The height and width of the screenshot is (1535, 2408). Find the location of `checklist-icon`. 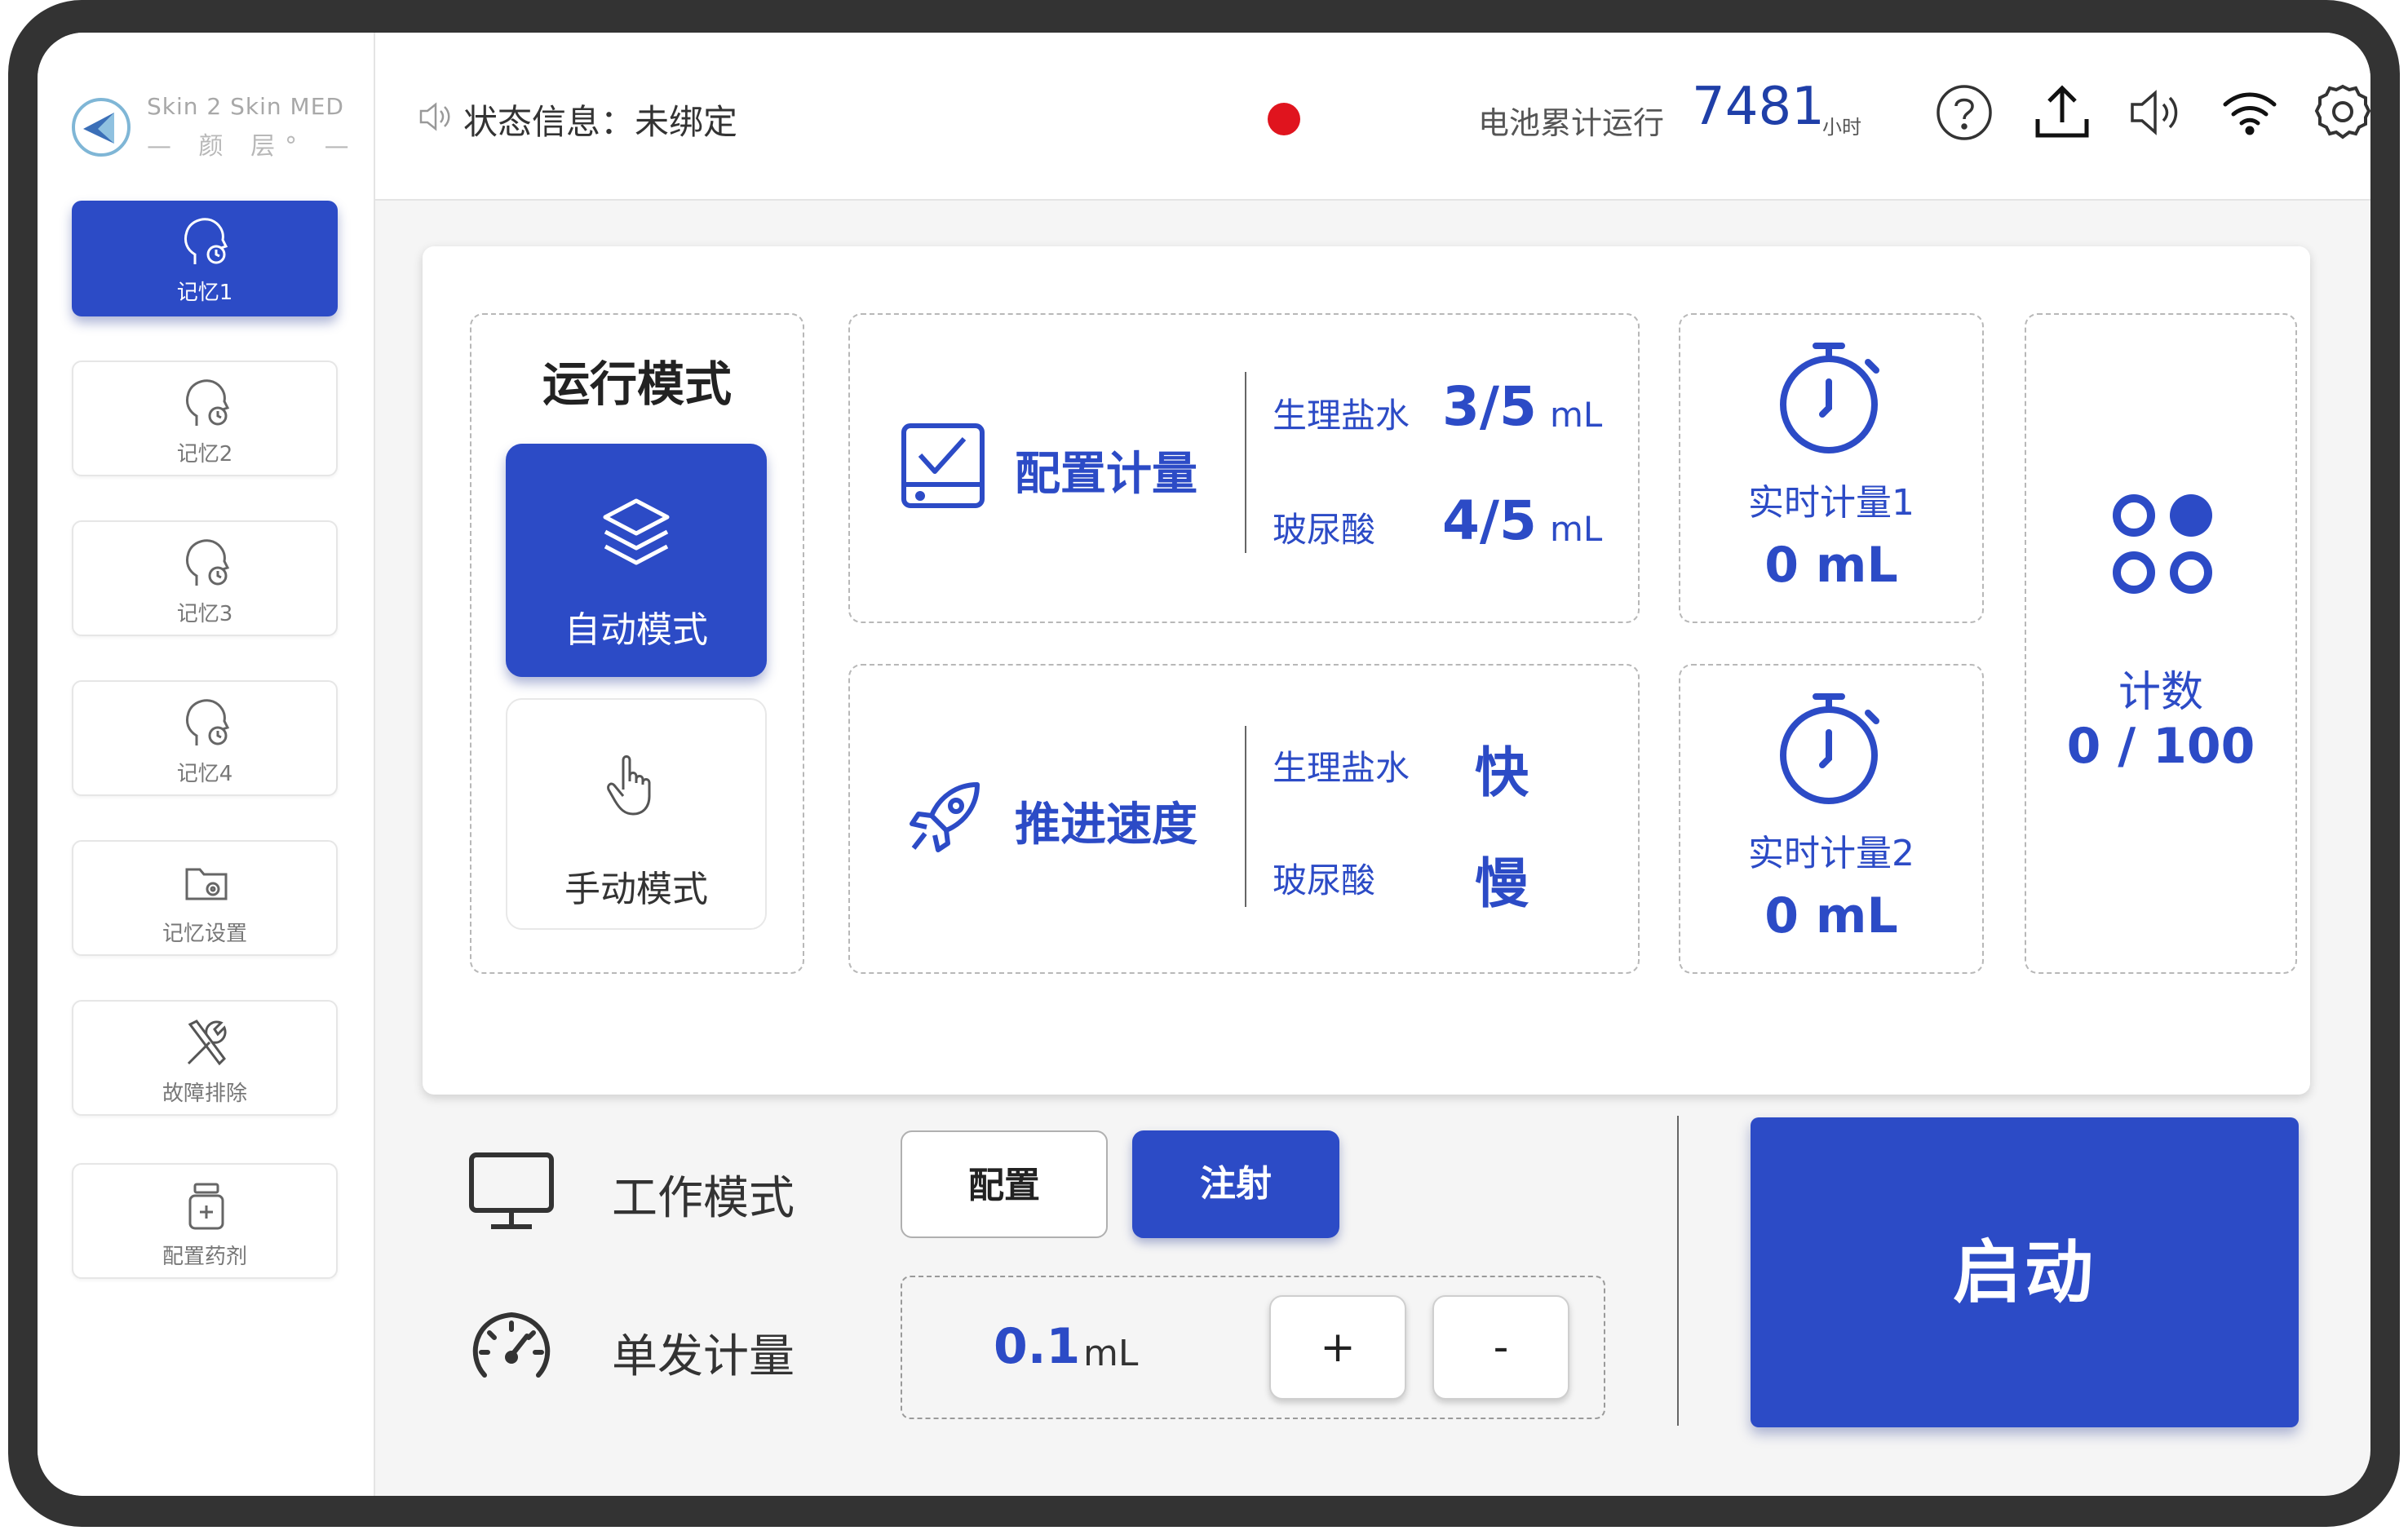

checklist-icon is located at coordinates (943, 465).